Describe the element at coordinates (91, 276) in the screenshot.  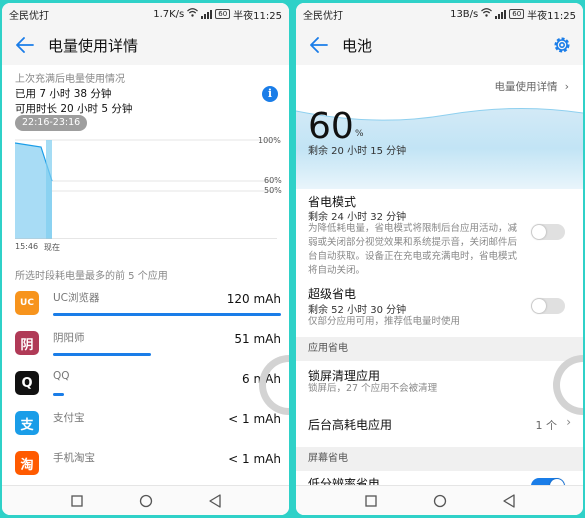
I see `top-apps-header: 所选时段耗电量最多的前 5 个应用` at that location.